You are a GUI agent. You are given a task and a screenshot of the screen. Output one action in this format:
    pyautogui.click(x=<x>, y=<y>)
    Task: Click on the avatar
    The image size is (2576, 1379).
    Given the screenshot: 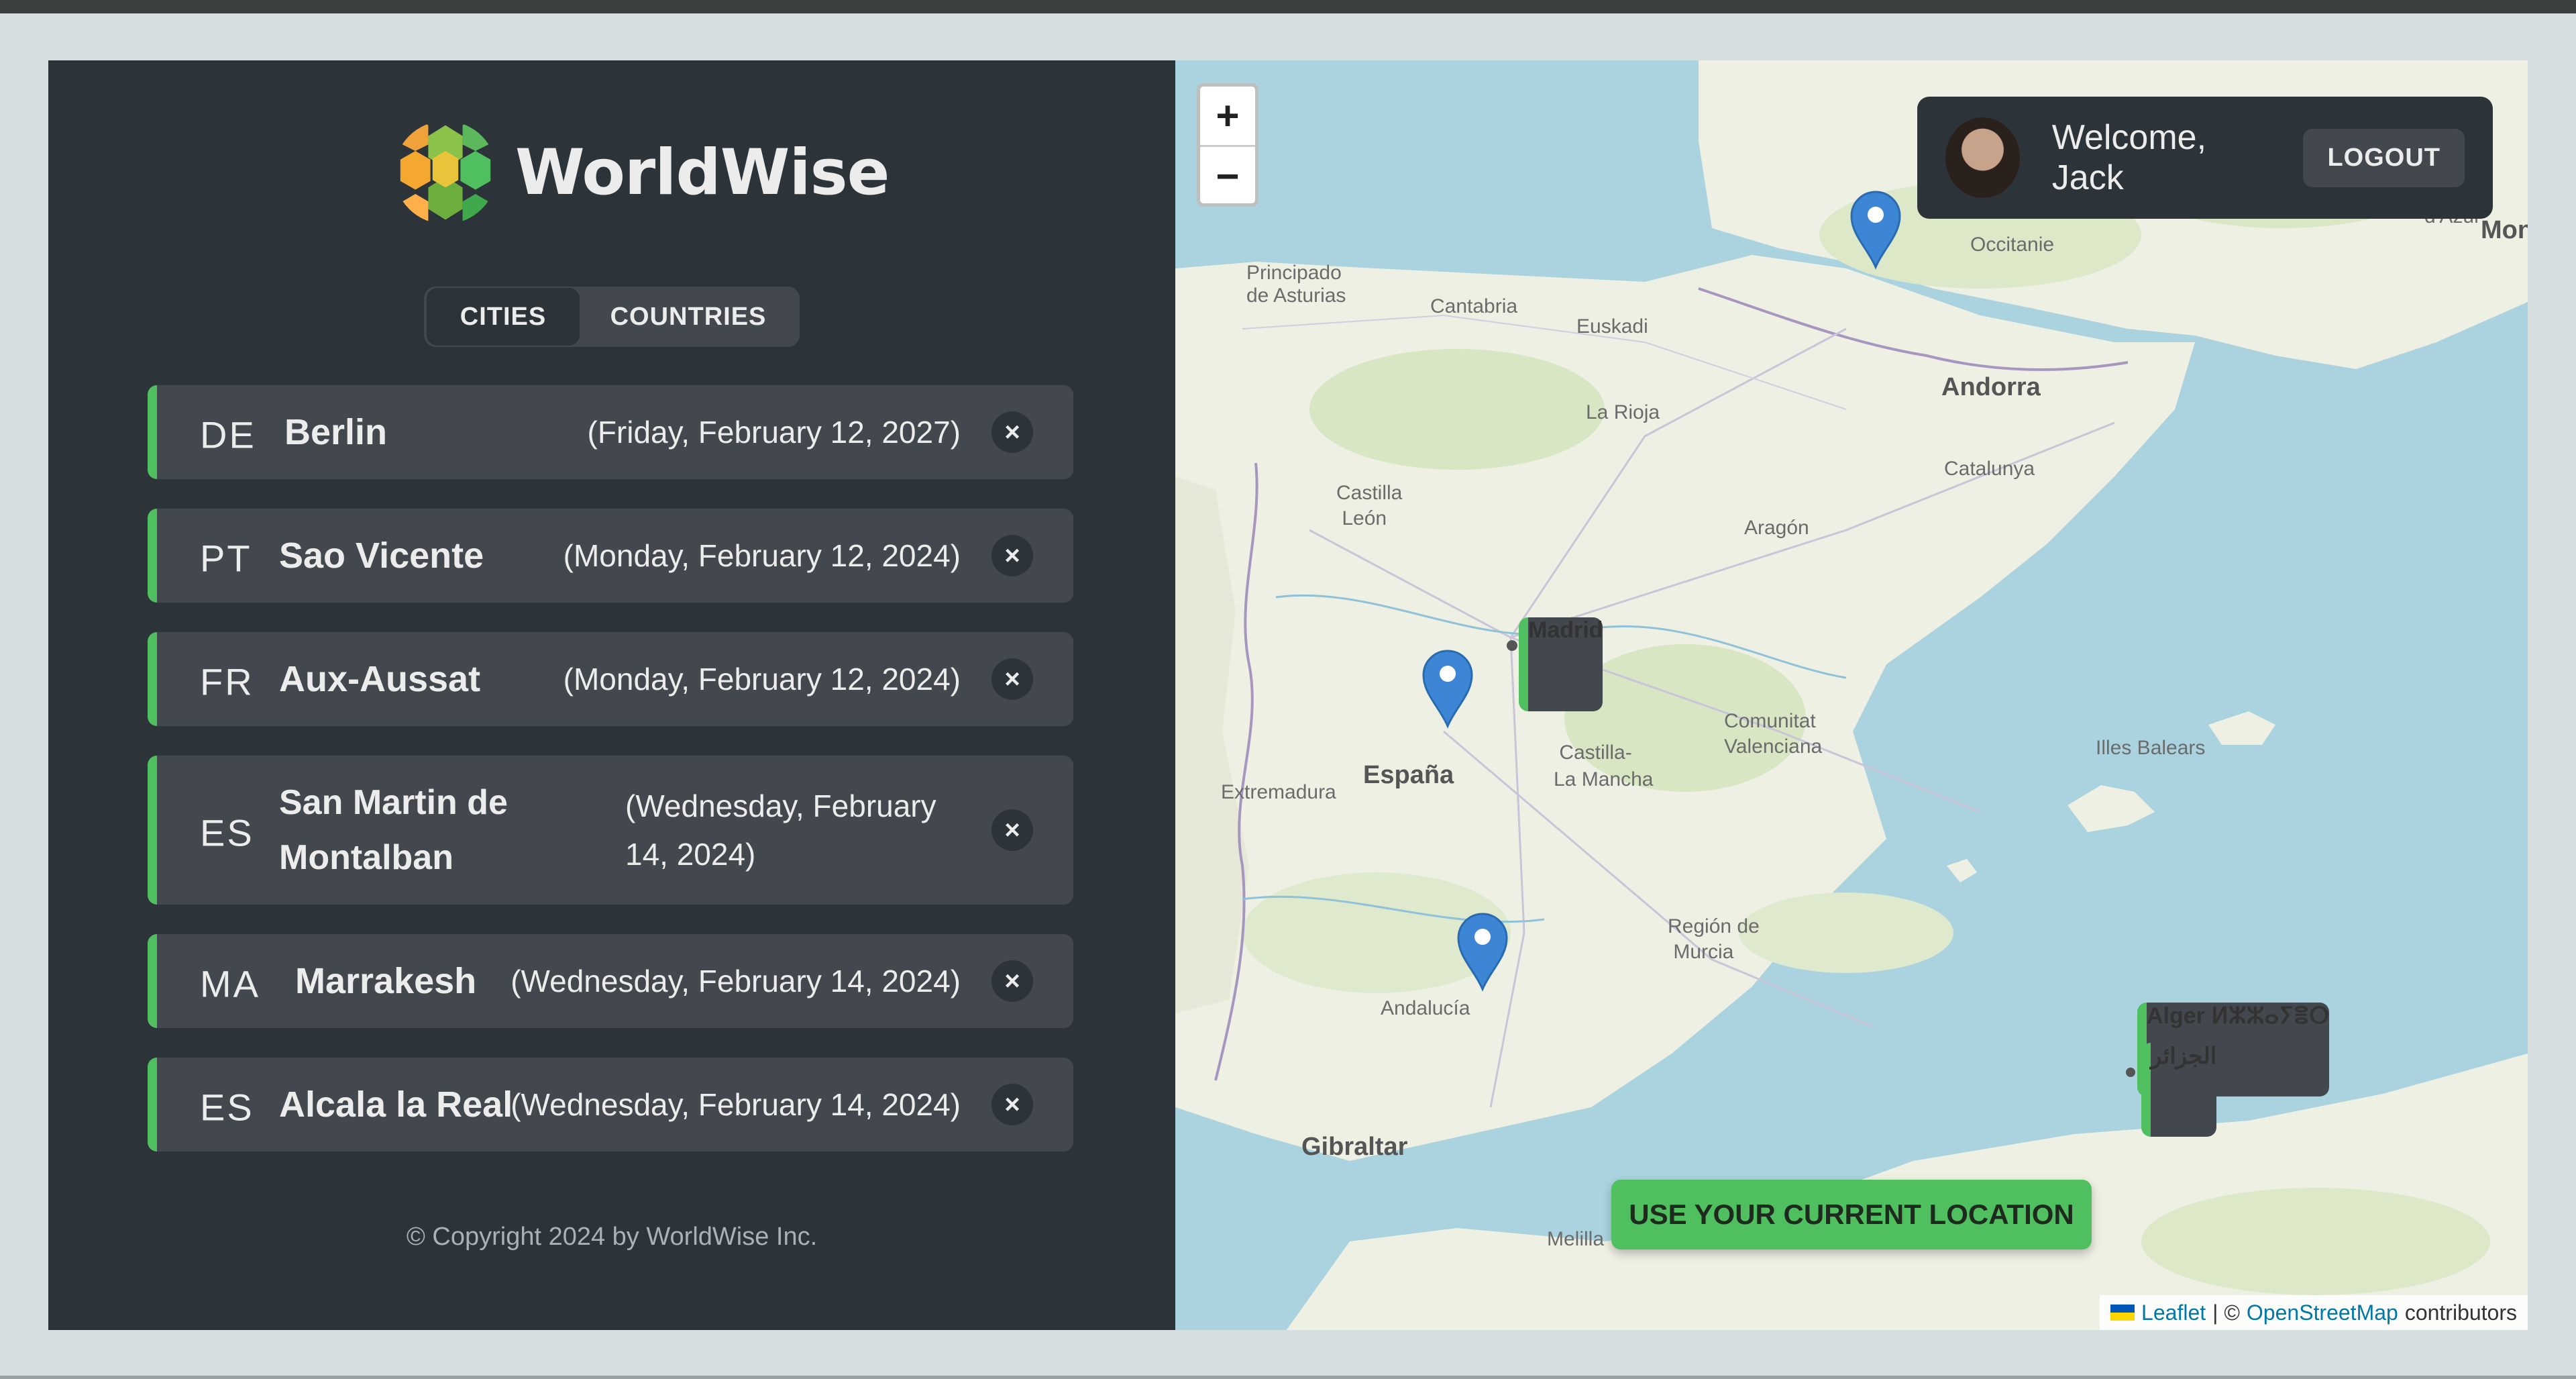 What is the action you would take?
    pyautogui.click(x=1982, y=157)
    